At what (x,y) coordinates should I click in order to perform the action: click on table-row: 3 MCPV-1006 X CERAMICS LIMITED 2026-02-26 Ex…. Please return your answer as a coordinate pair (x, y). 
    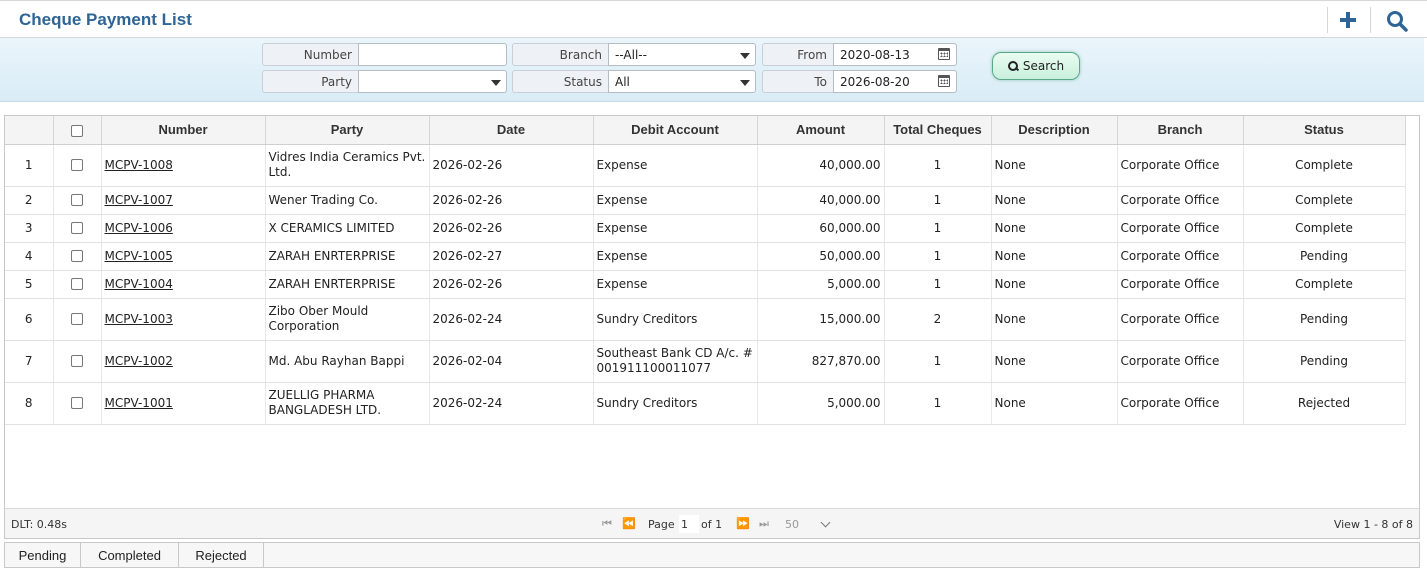
    Looking at the image, I should click on (705, 228).